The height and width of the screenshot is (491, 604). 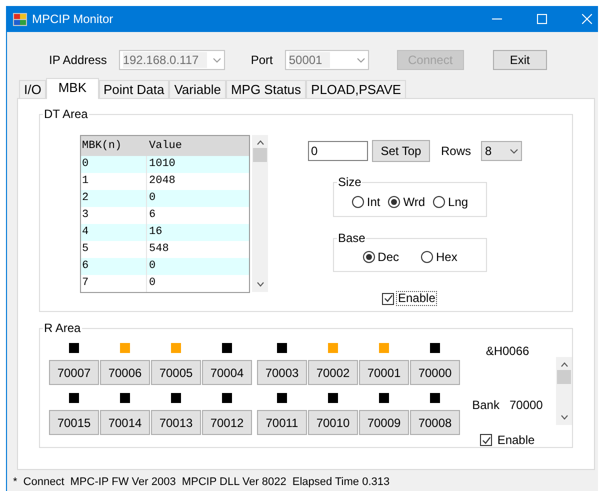 I want to click on rows-label: Rows, so click(x=456, y=151).